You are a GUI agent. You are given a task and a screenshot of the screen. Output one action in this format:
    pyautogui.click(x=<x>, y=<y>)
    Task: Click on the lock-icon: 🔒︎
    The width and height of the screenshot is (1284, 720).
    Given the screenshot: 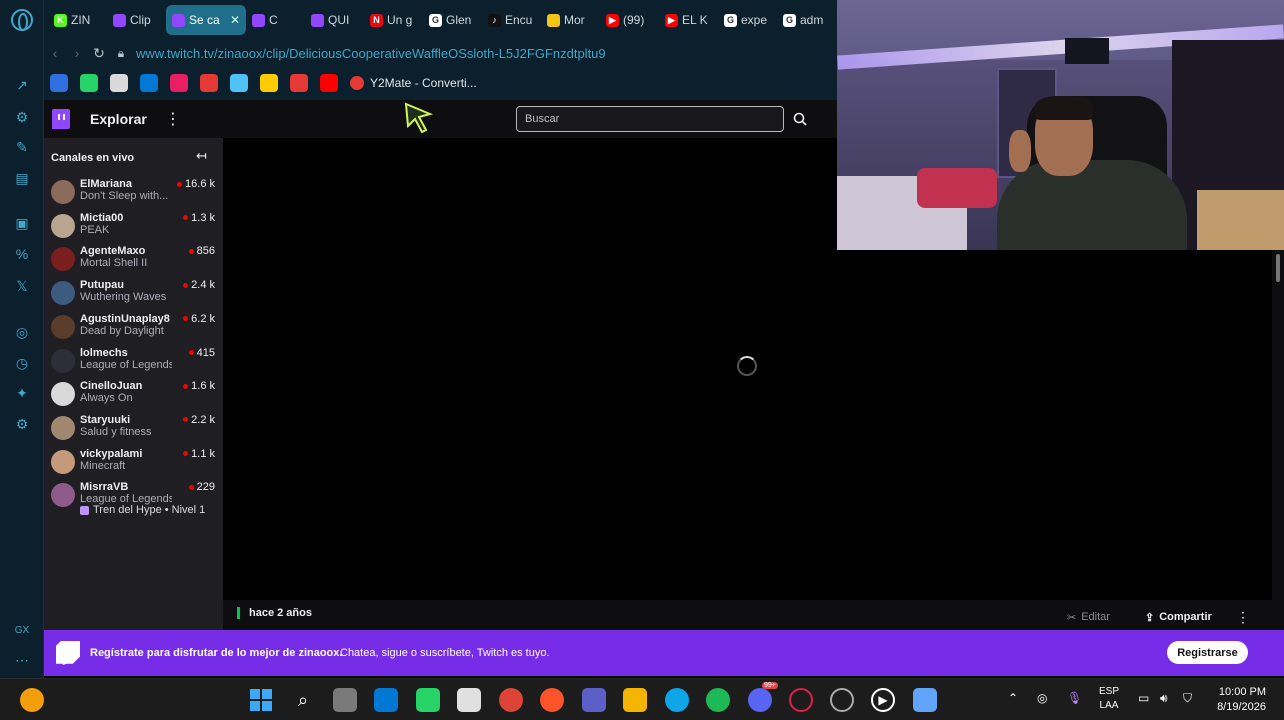 What is the action you would take?
    pyautogui.click(x=121, y=52)
    